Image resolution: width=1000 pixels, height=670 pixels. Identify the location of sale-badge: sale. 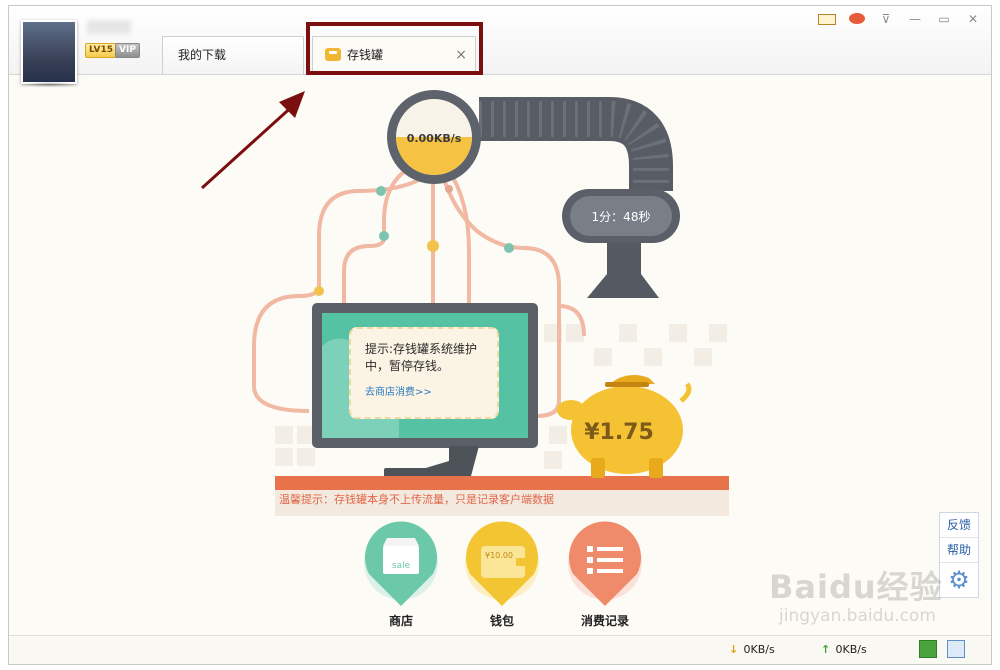
(401, 566).